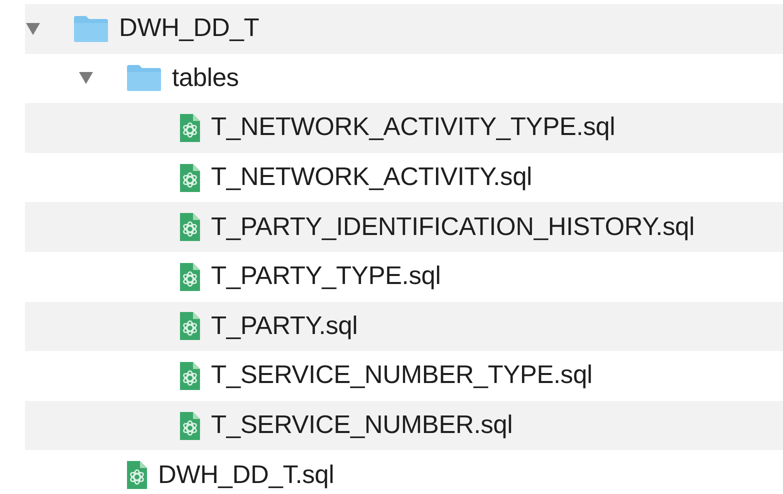 This screenshot has width=783, height=494. I want to click on file-name: T_NETWORK_ACTIVITY.sql, so click(371, 177).